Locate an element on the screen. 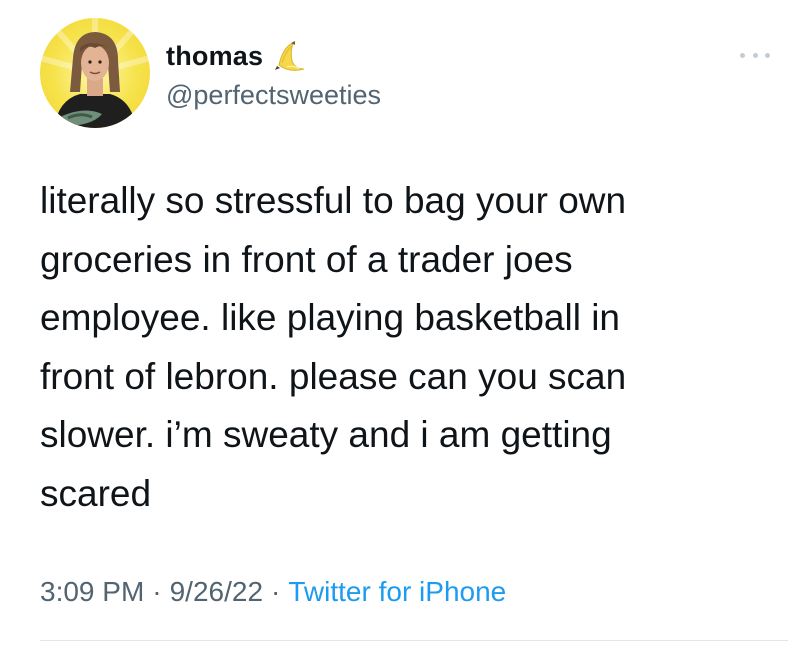 The height and width of the screenshot is (651, 796). divider is located at coordinates (414, 640).